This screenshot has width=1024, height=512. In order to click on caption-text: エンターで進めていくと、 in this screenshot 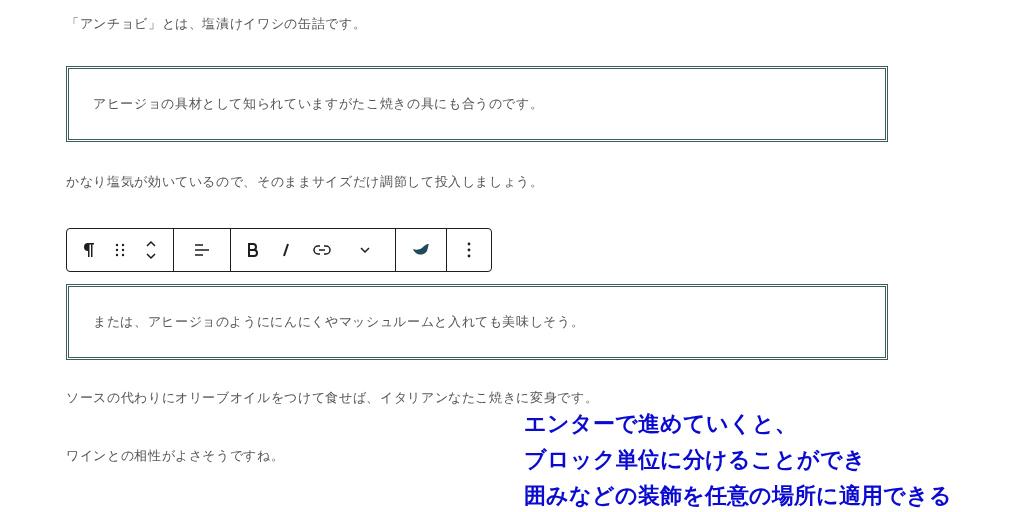, I will do `click(661, 424)`.